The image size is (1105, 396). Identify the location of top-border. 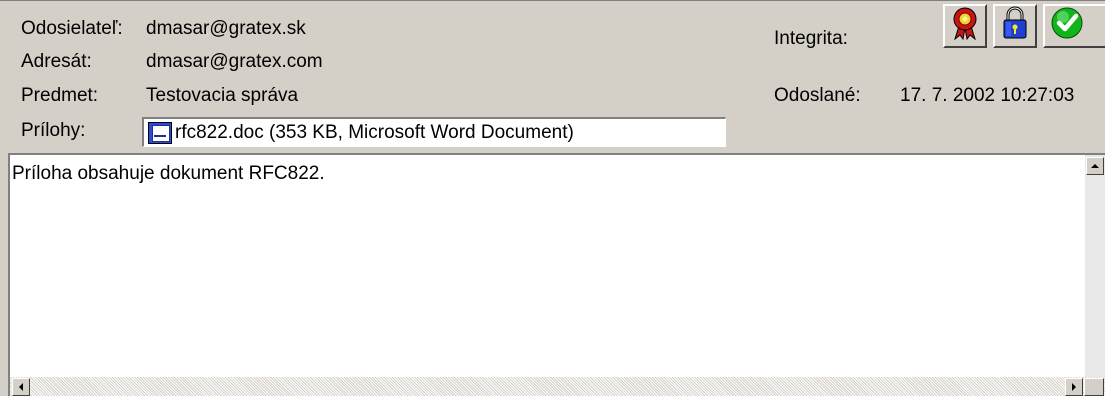
(552, 0).